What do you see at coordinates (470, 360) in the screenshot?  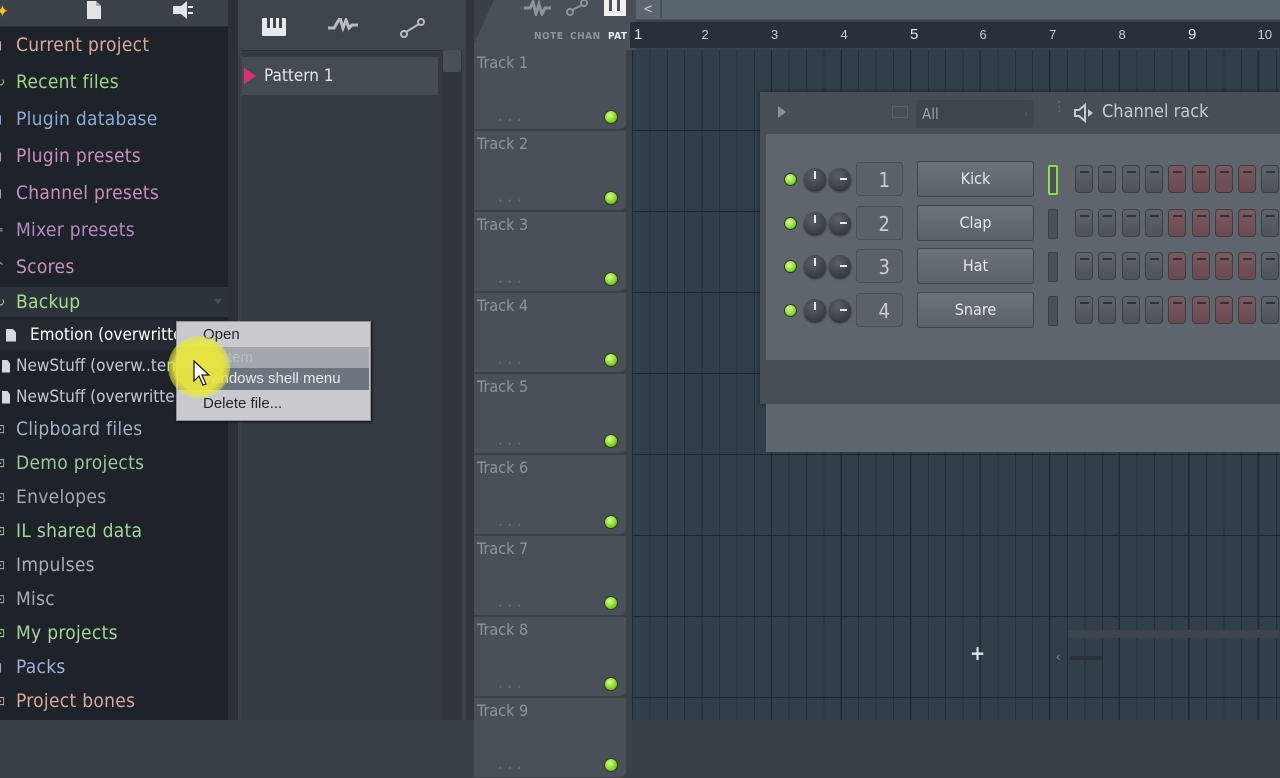 I see `playlist-divider` at bounding box center [470, 360].